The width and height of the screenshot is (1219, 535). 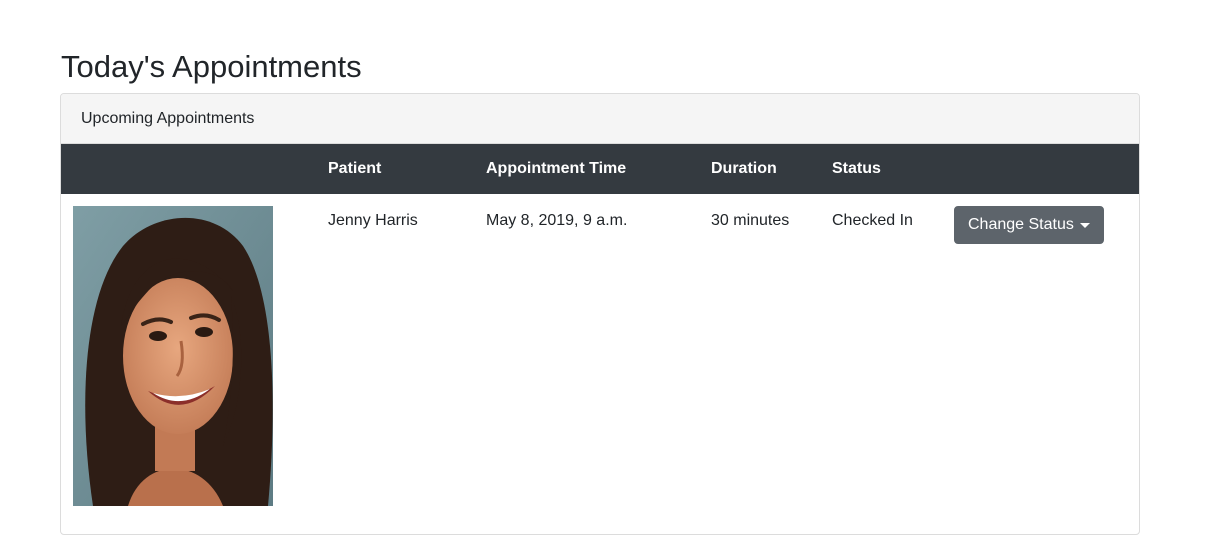 What do you see at coordinates (856, 168) in the screenshot?
I see `column-header-status: Status` at bounding box center [856, 168].